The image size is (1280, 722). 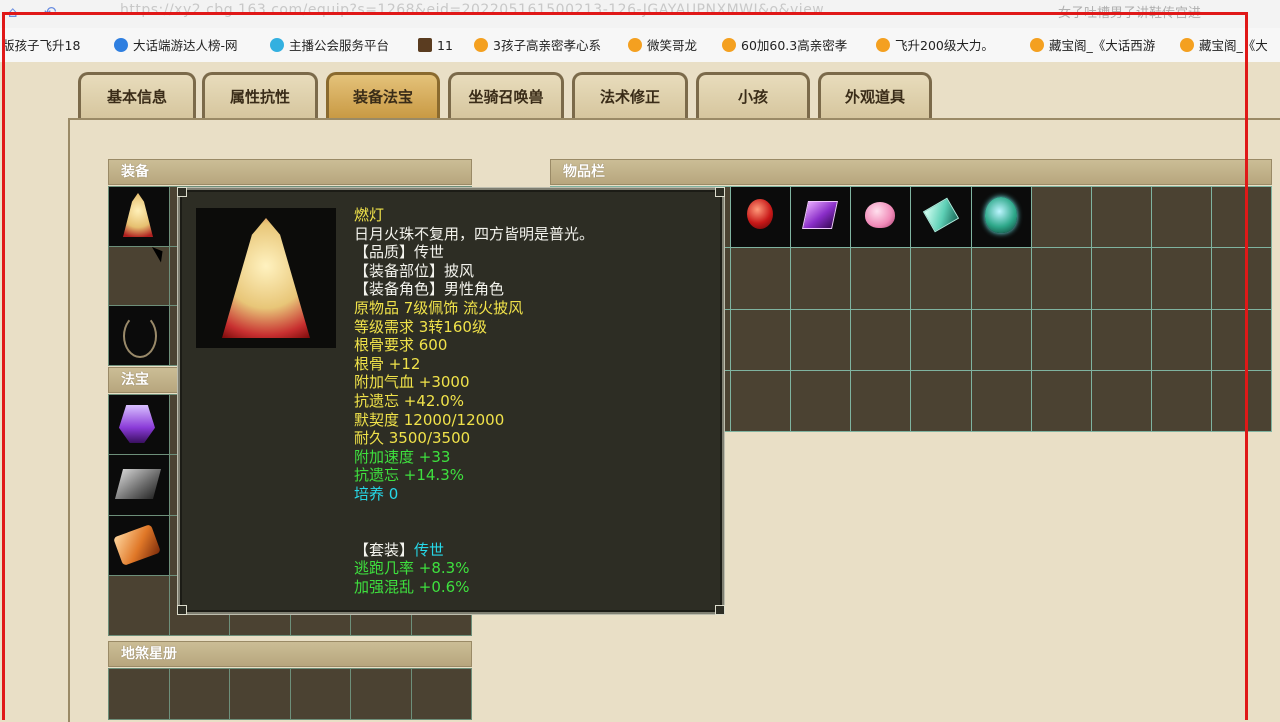 I want to click on heart-gem-icon, so click(x=880, y=215).